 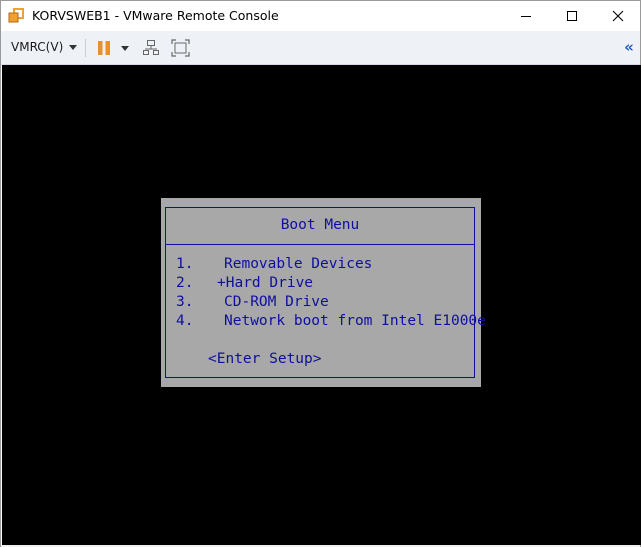 I want to click on toolbar: VMRC(V) «, so click(x=320, y=48).